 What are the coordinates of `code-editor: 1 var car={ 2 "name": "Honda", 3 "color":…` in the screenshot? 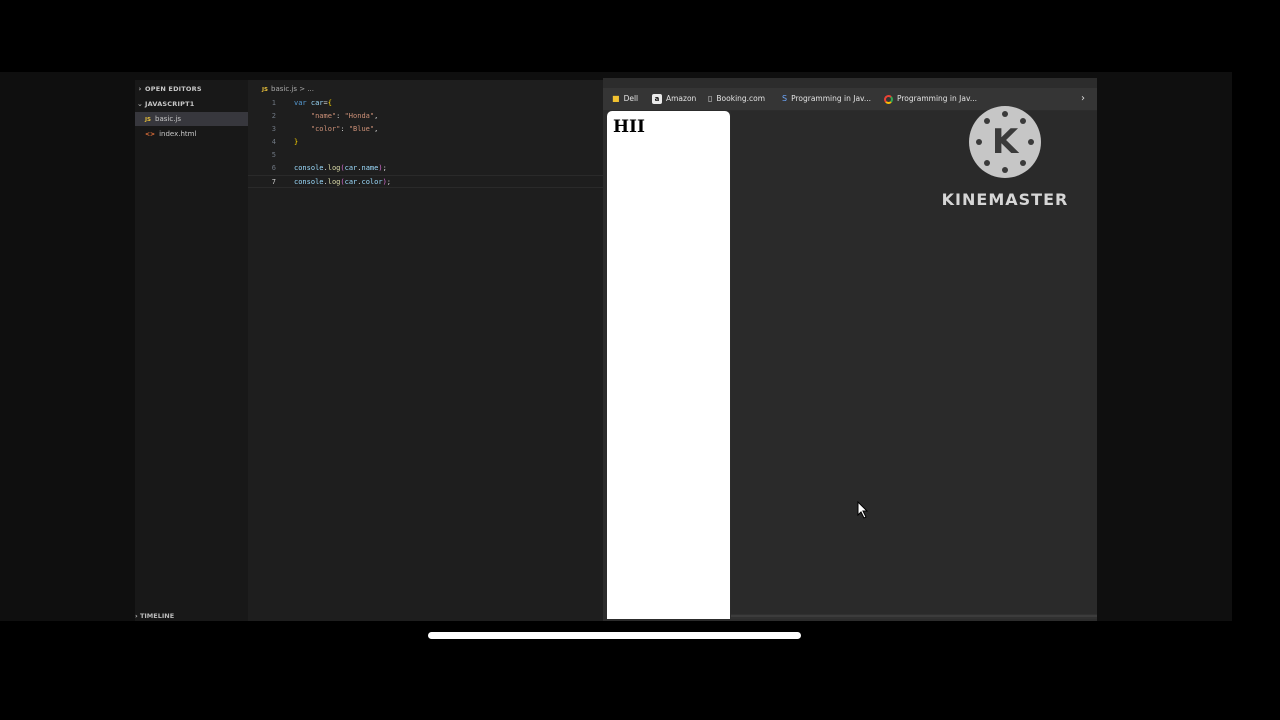 It's located at (426, 142).